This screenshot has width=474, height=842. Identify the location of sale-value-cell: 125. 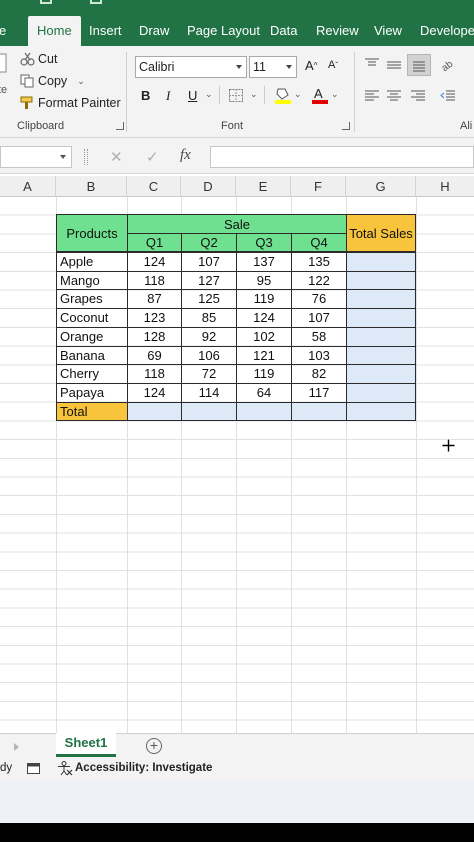
(209, 299).